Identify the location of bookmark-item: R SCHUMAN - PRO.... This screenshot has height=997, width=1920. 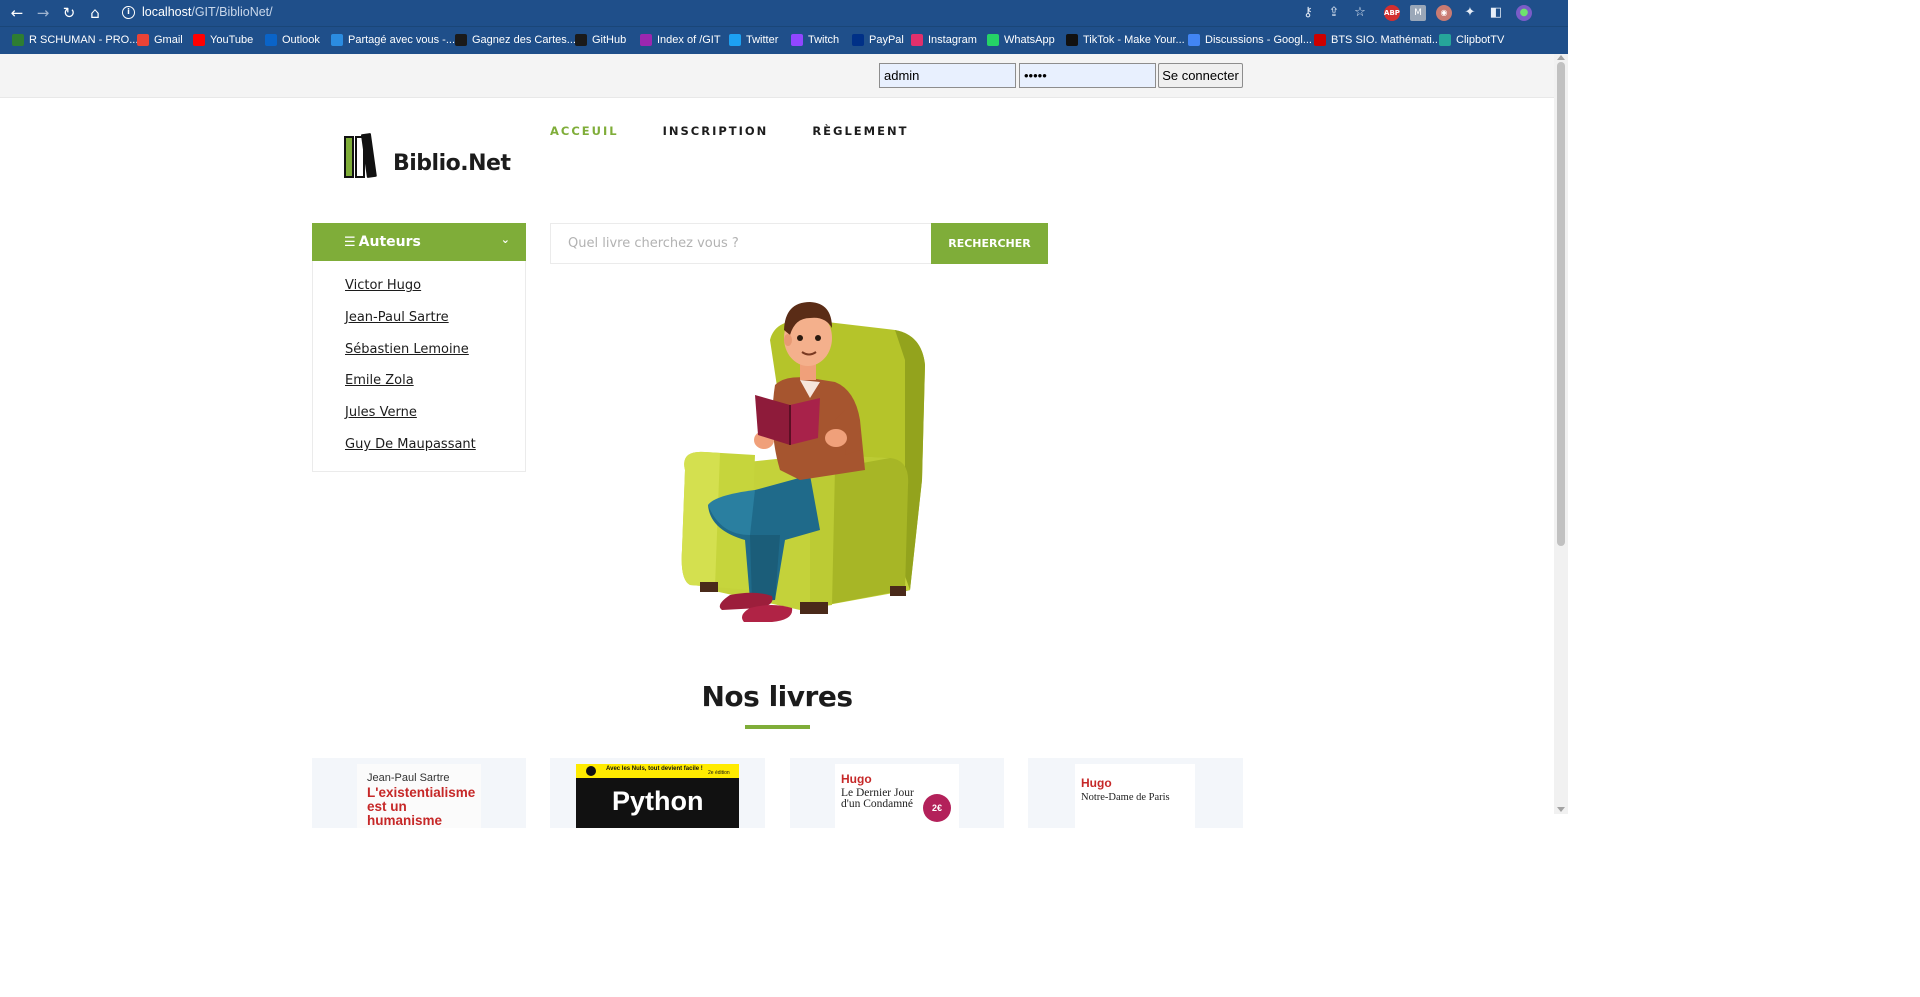
(75, 40).